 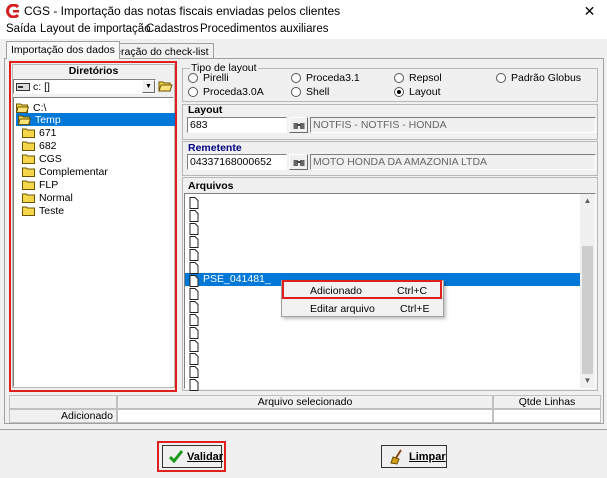 What do you see at coordinates (303, 429) in the screenshot?
I see `divider` at bounding box center [303, 429].